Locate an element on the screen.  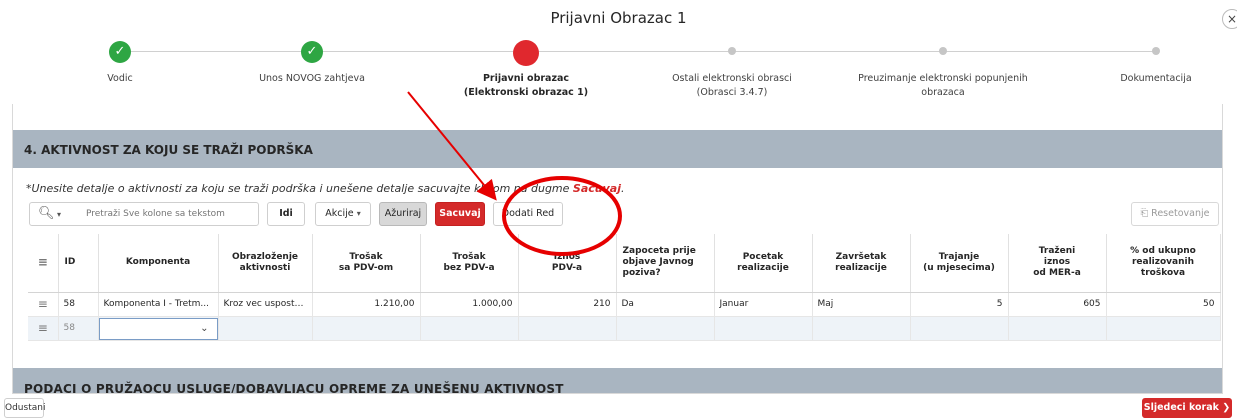
cell-pocetak: Januar is located at coordinates (763, 304).